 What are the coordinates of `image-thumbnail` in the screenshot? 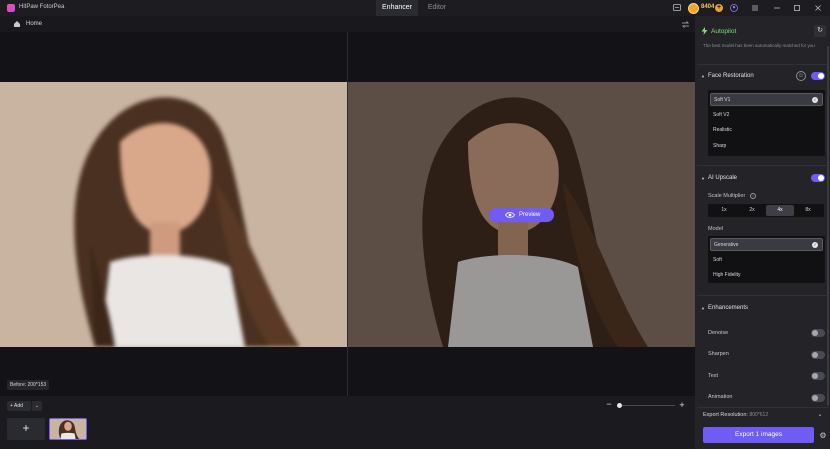 It's located at (68, 429).